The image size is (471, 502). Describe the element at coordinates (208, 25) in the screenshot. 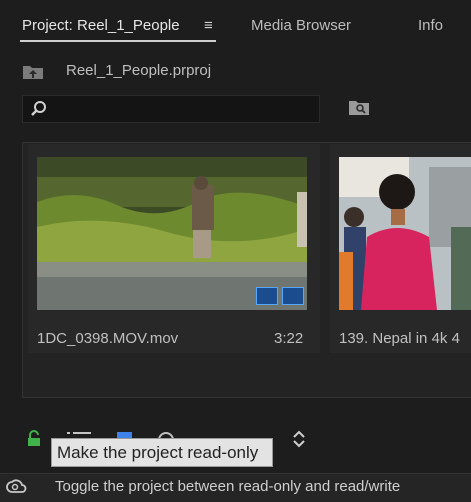

I see `panel-menu-icon: ≡` at that location.